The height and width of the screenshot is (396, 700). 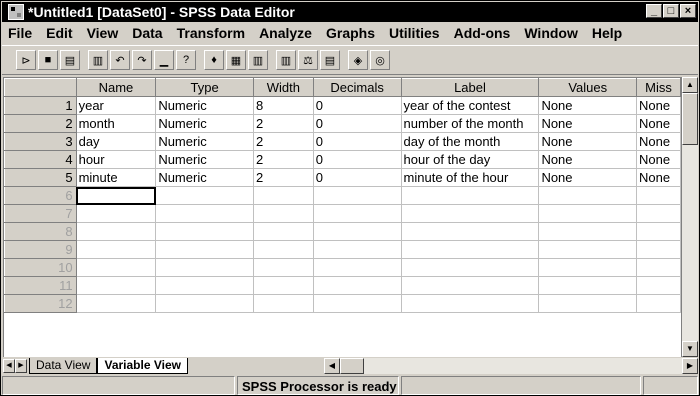 What do you see at coordinates (98, 60) in the screenshot?
I see `dialog-recall-icon: ▥` at bounding box center [98, 60].